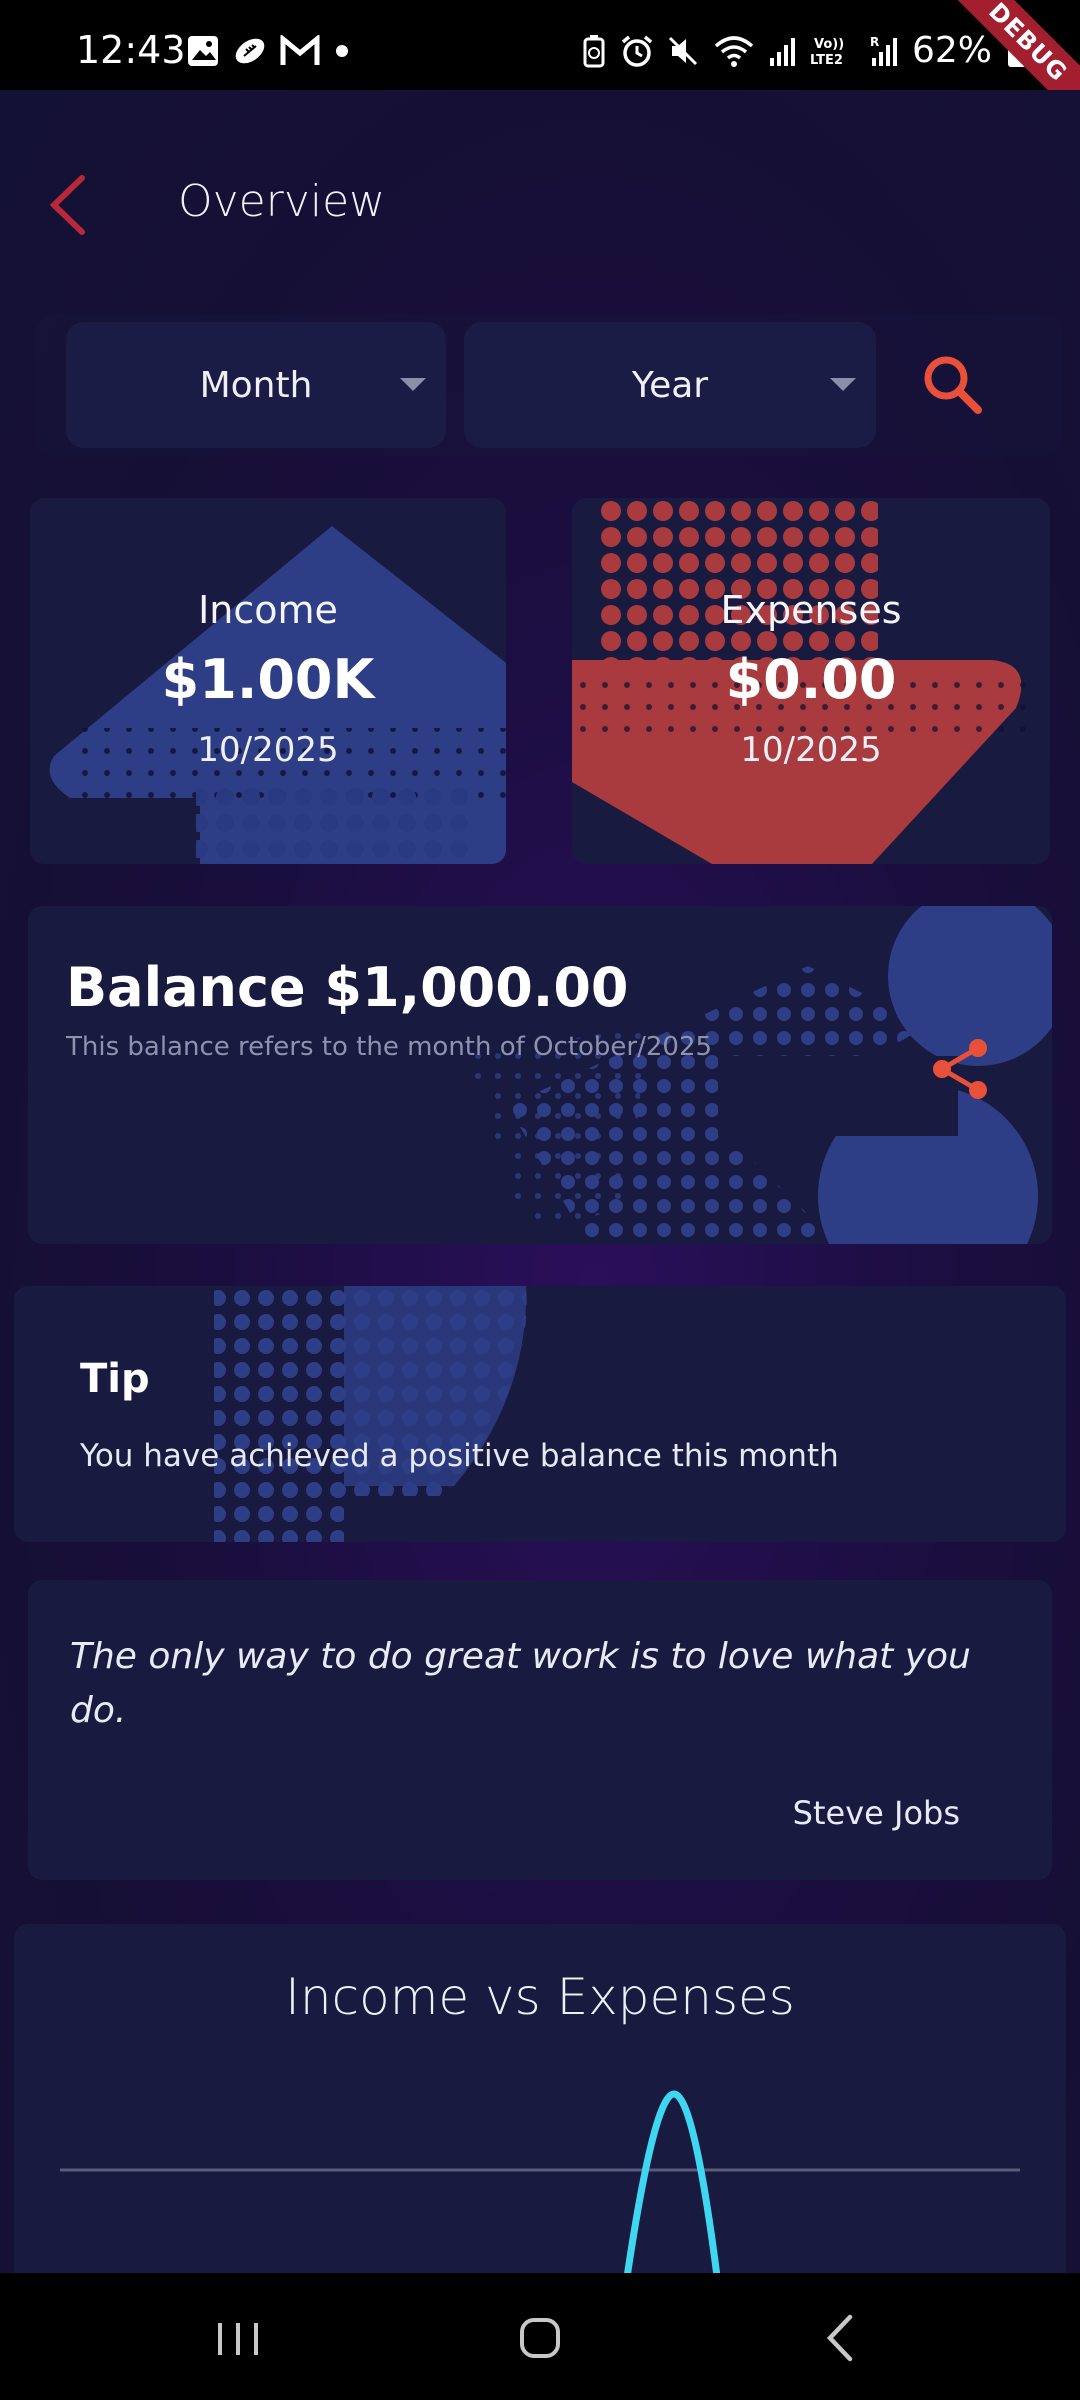 The height and width of the screenshot is (2400, 1080). I want to click on recents-button, so click(238, 2338).